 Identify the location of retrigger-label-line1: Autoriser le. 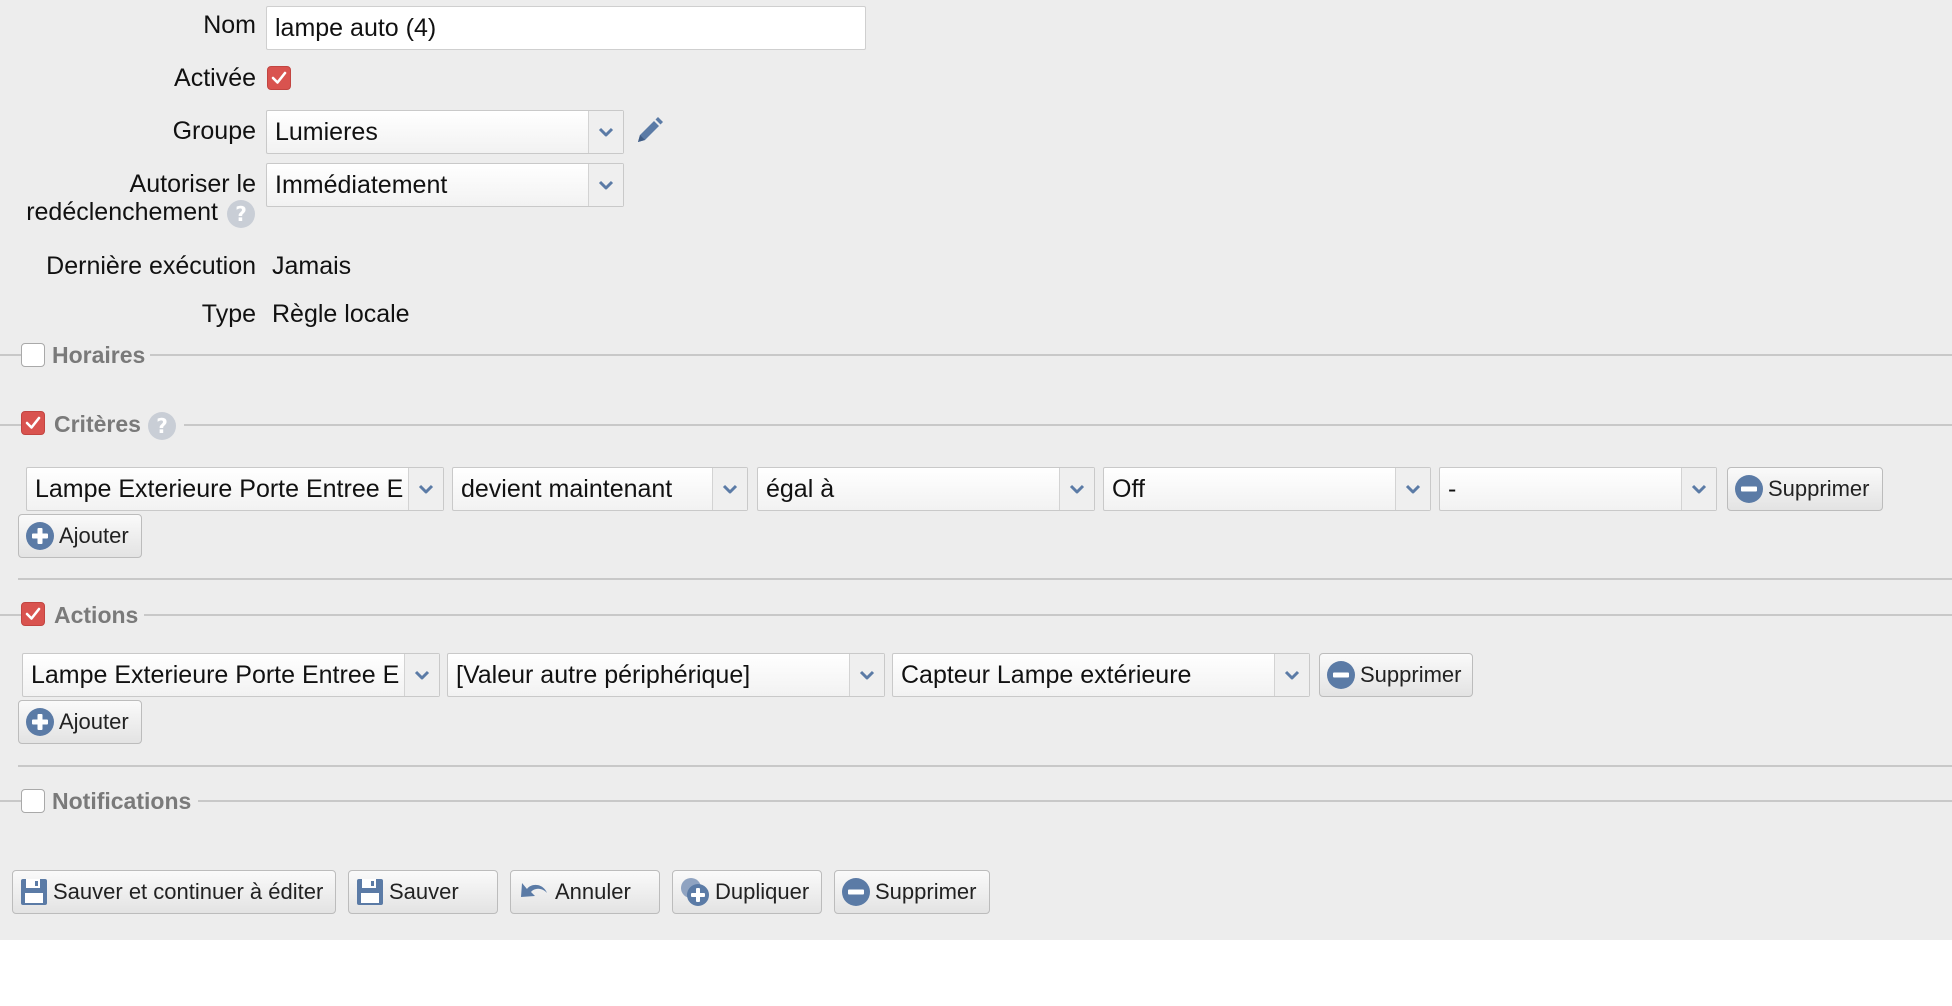
(192, 184).